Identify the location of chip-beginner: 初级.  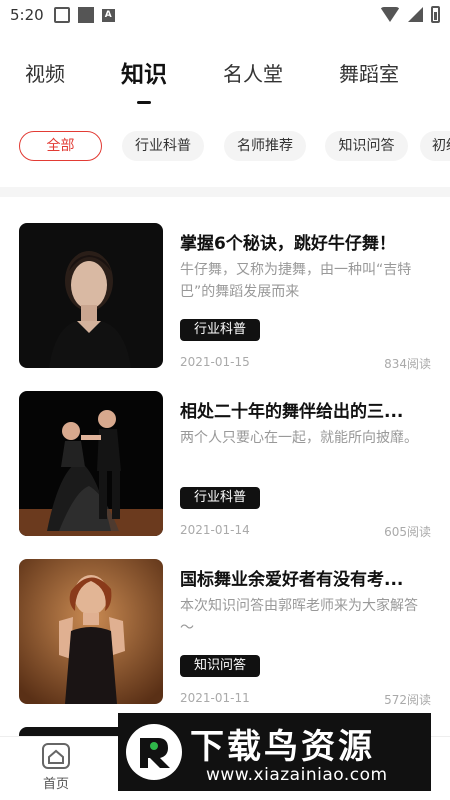
(435, 146).